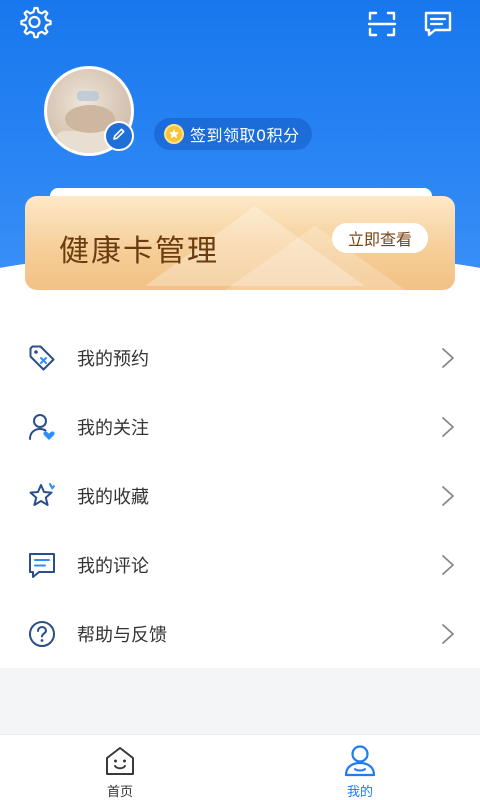 Image resolution: width=480 pixels, height=800 pixels. What do you see at coordinates (359, 792) in the screenshot?
I see `tab-label: 我的` at bounding box center [359, 792].